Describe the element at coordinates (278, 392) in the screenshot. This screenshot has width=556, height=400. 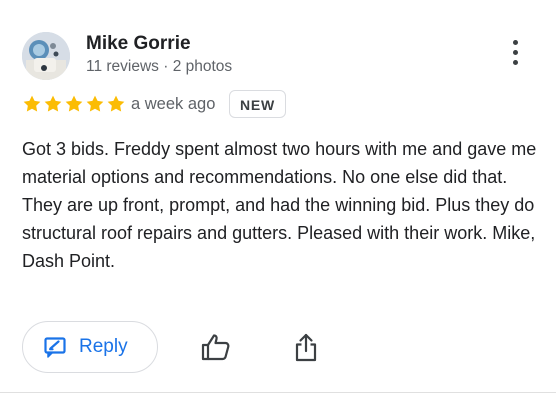
I see `bottom-divider` at that location.